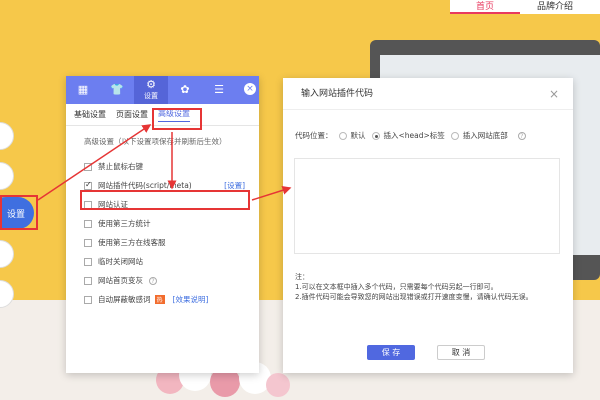 The width and height of the screenshot is (600, 400). Describe the element at coordinates (120, 166) in the screenshot. I see `option-label: 禁止鼠标右键` at that location.